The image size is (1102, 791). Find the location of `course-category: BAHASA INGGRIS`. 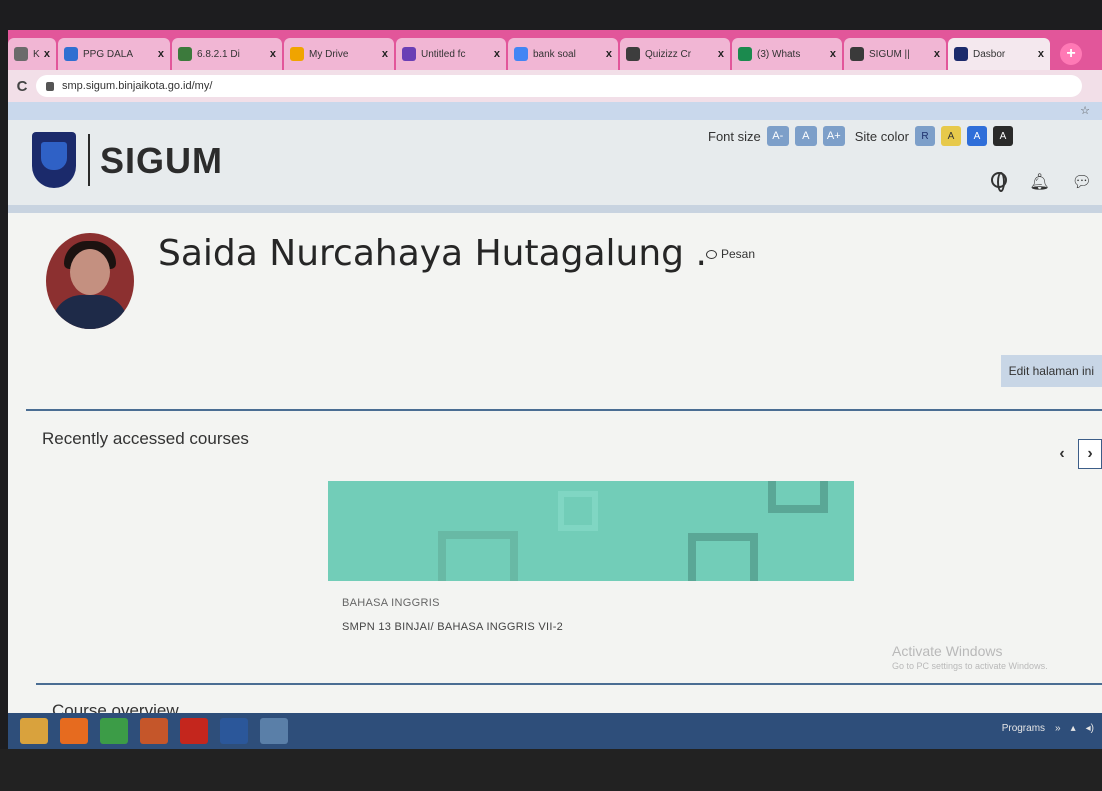

course-category: BAHASA INGGRIS is located at coordinates (391, 603).